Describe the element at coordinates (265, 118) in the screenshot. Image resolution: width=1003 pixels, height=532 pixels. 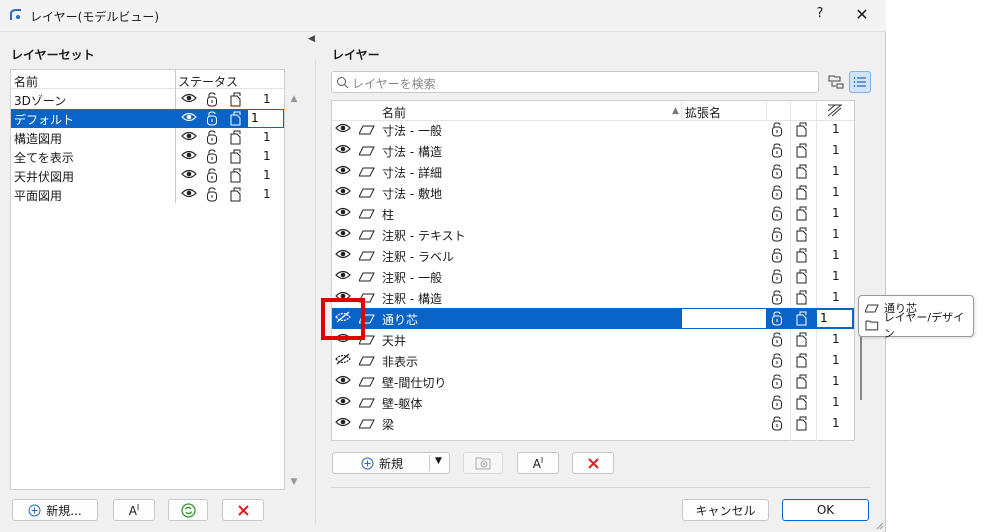
I see `pen-number-input: 1` at that location.